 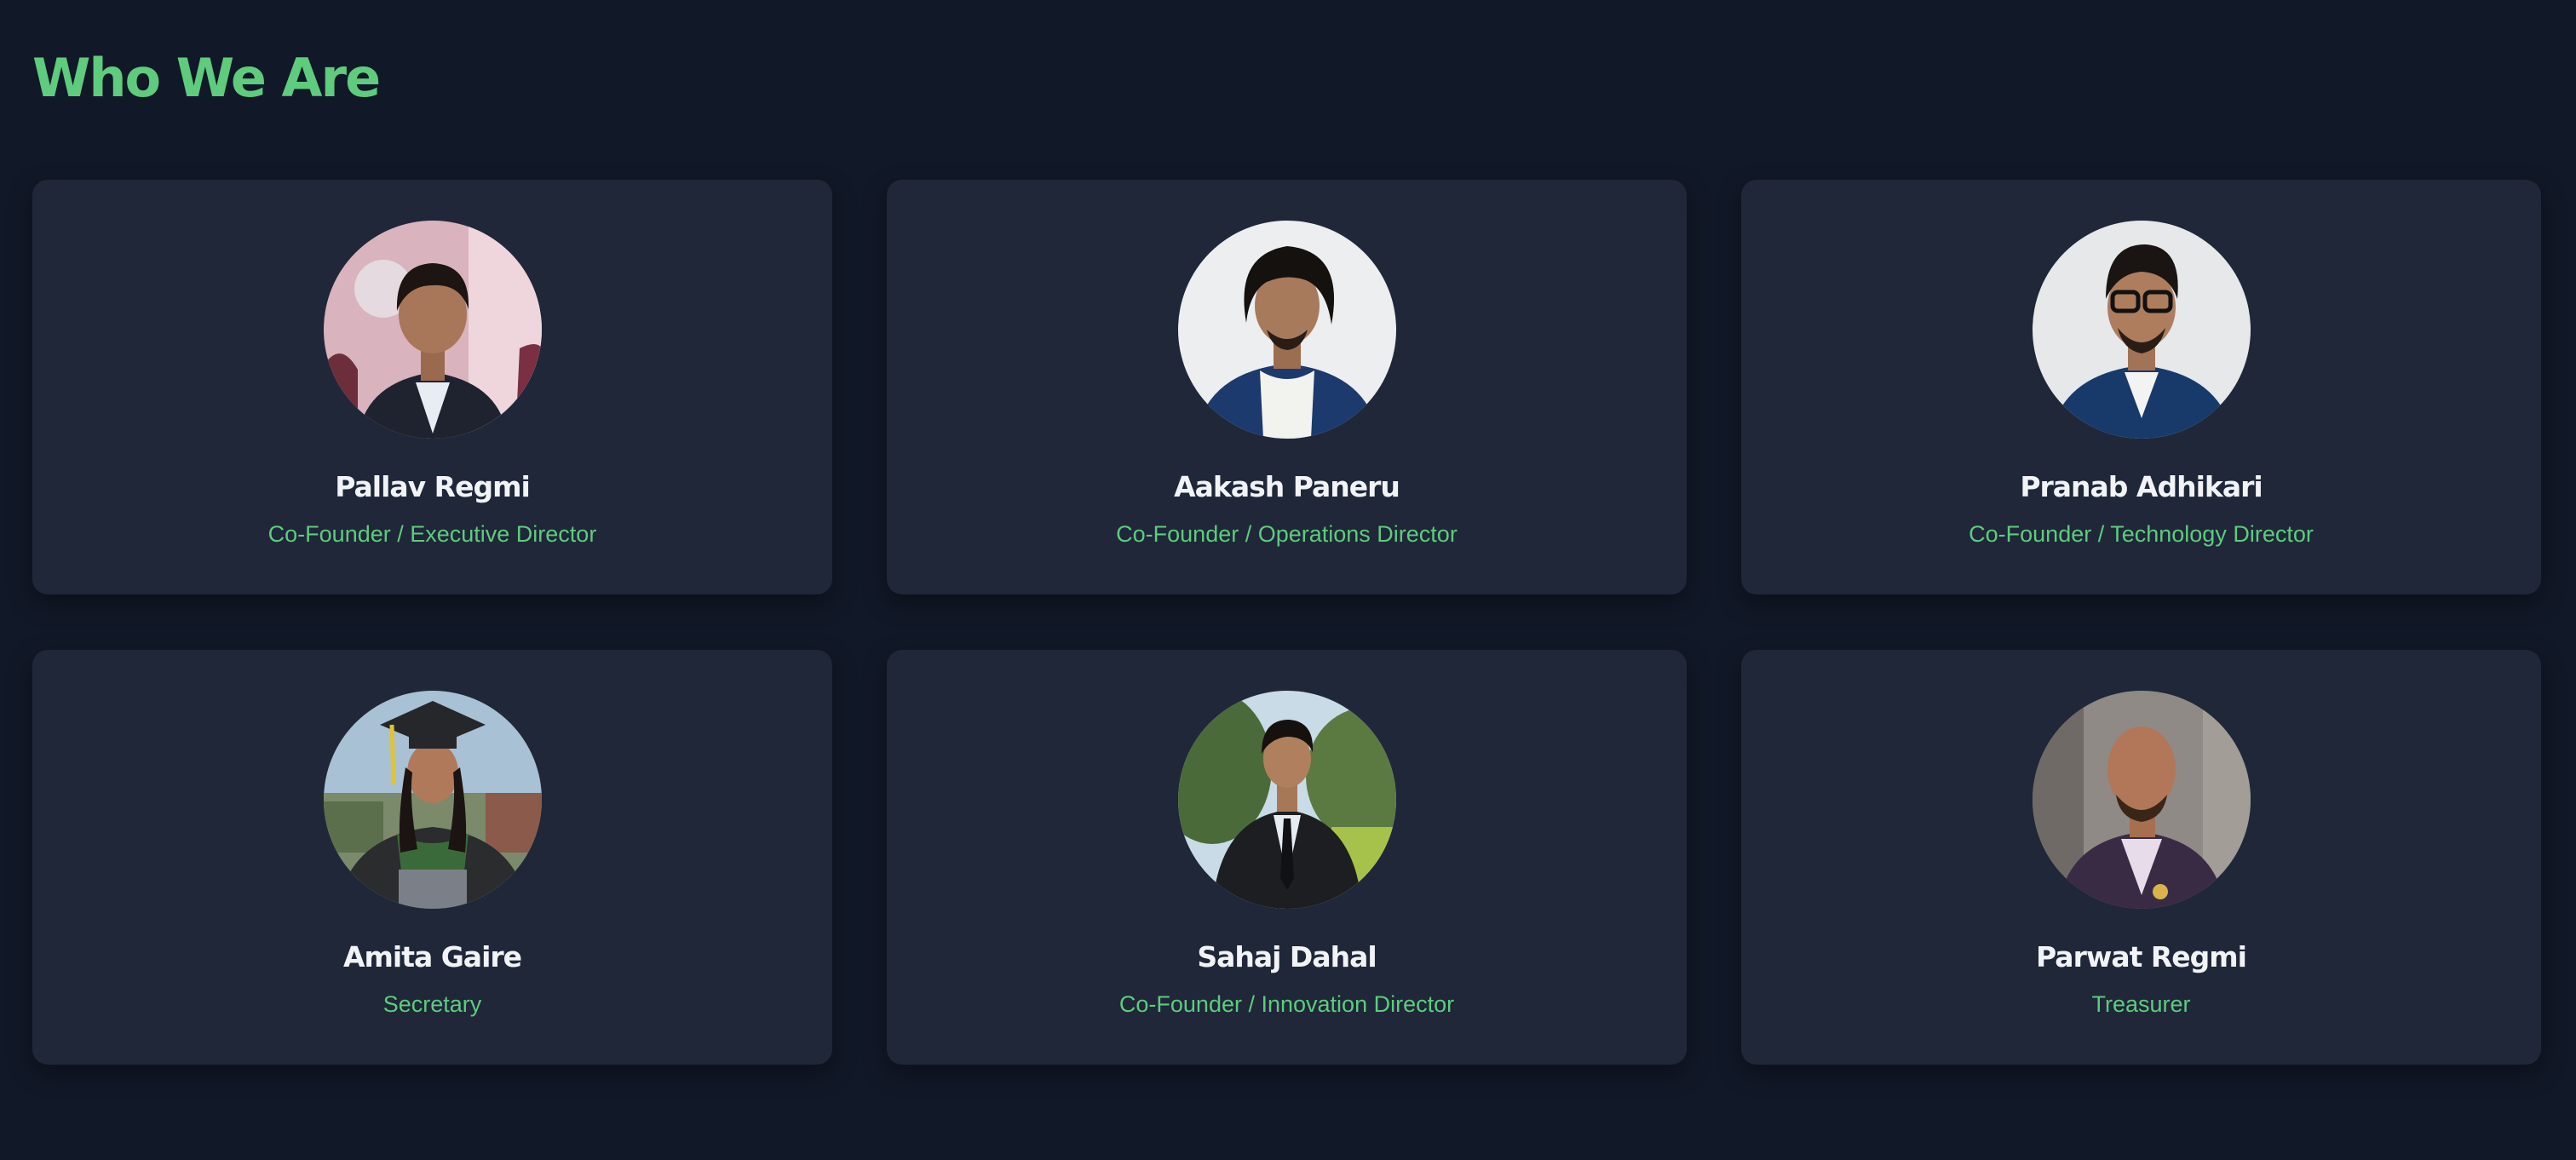 I want to click on member-name: Sahaj Dahal, so click(x=1287, y=956).